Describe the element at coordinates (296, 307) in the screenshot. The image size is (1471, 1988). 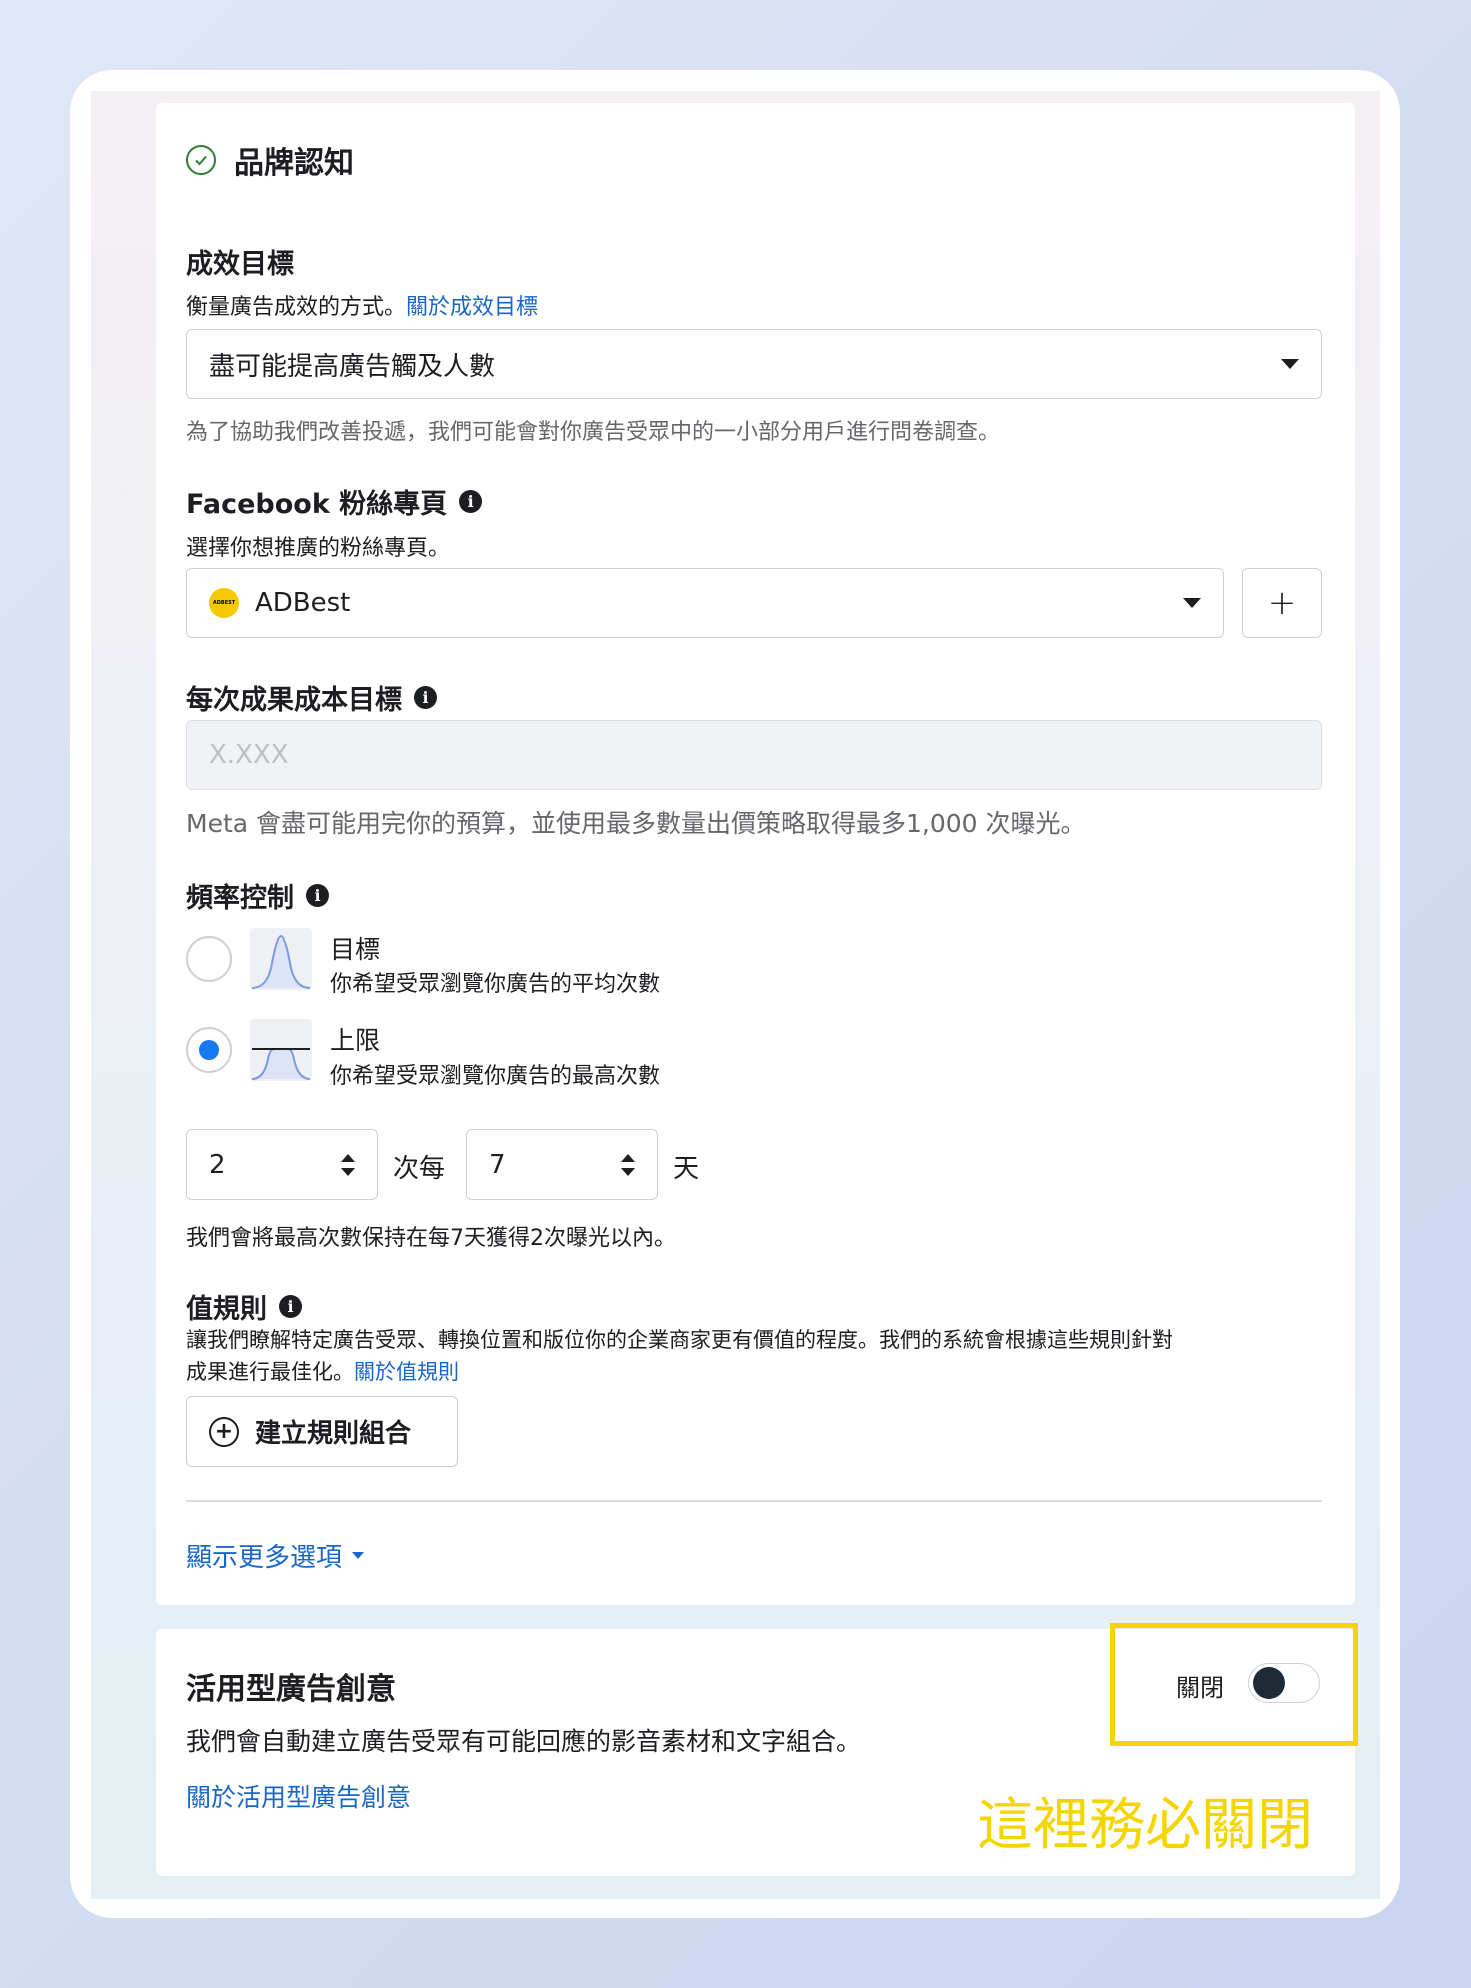
I see `performance-goal-desc-text: 衡量廣告成效的方式。` at that location.